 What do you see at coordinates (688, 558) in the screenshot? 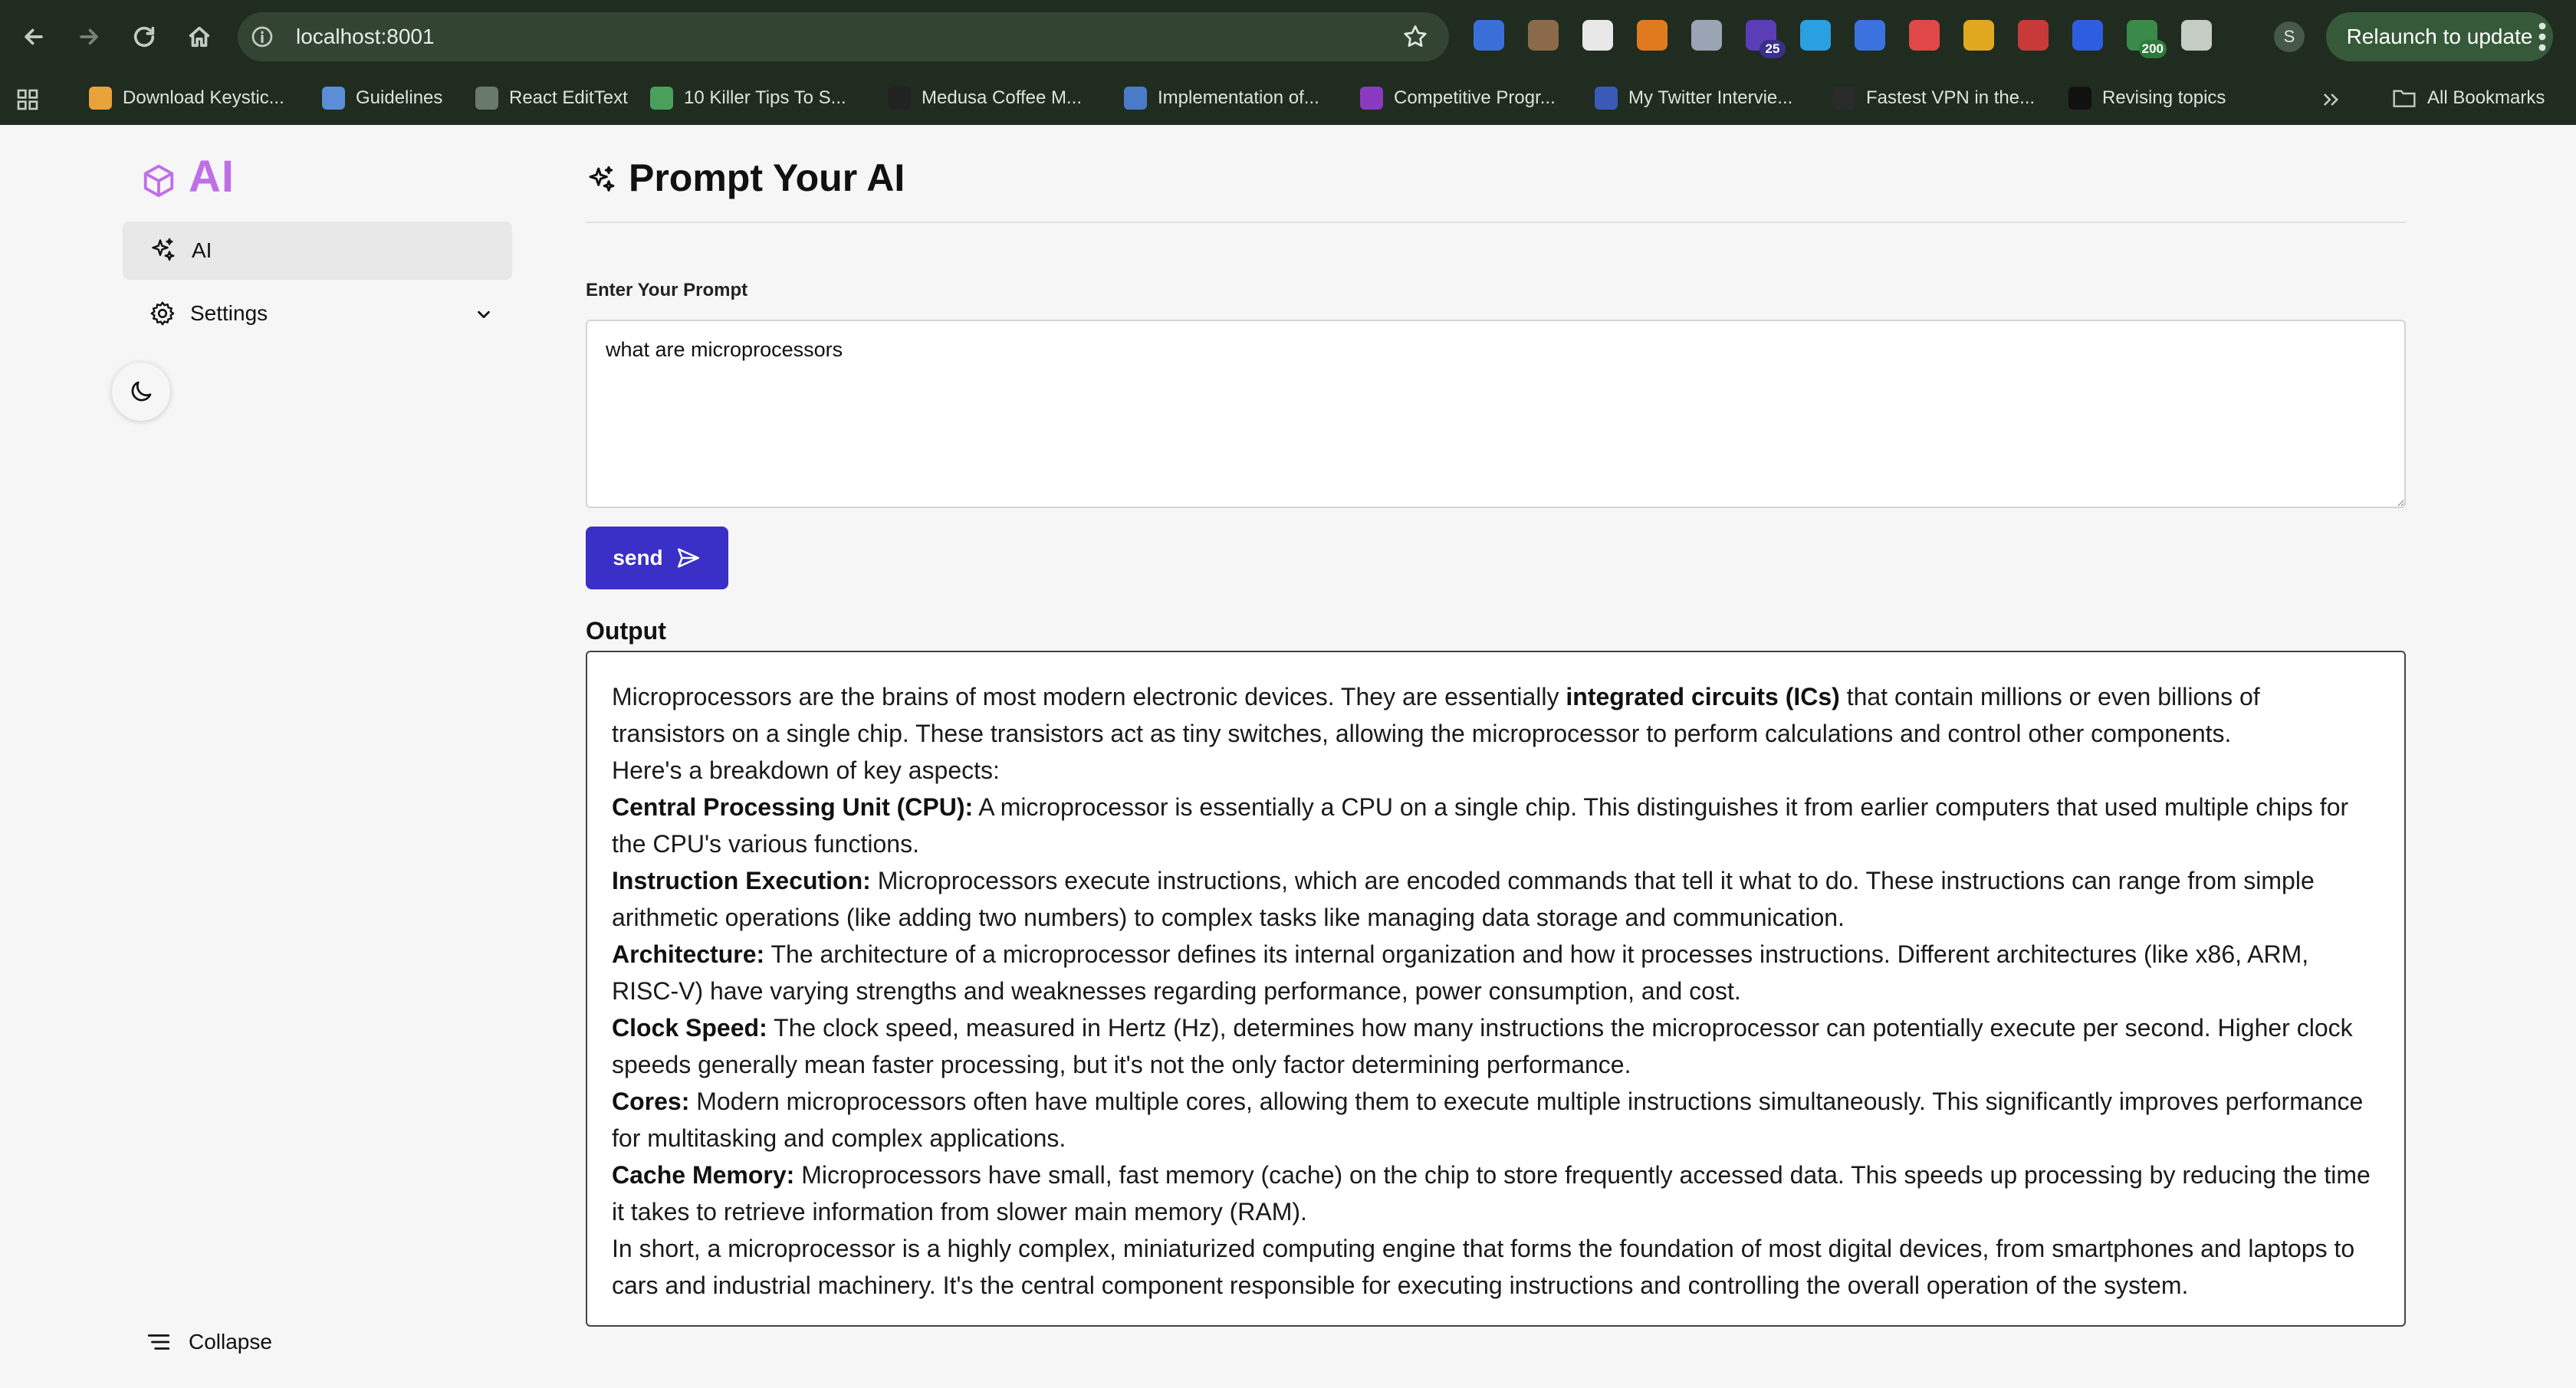
I see `send-icon` at bounding box center [688, 558].